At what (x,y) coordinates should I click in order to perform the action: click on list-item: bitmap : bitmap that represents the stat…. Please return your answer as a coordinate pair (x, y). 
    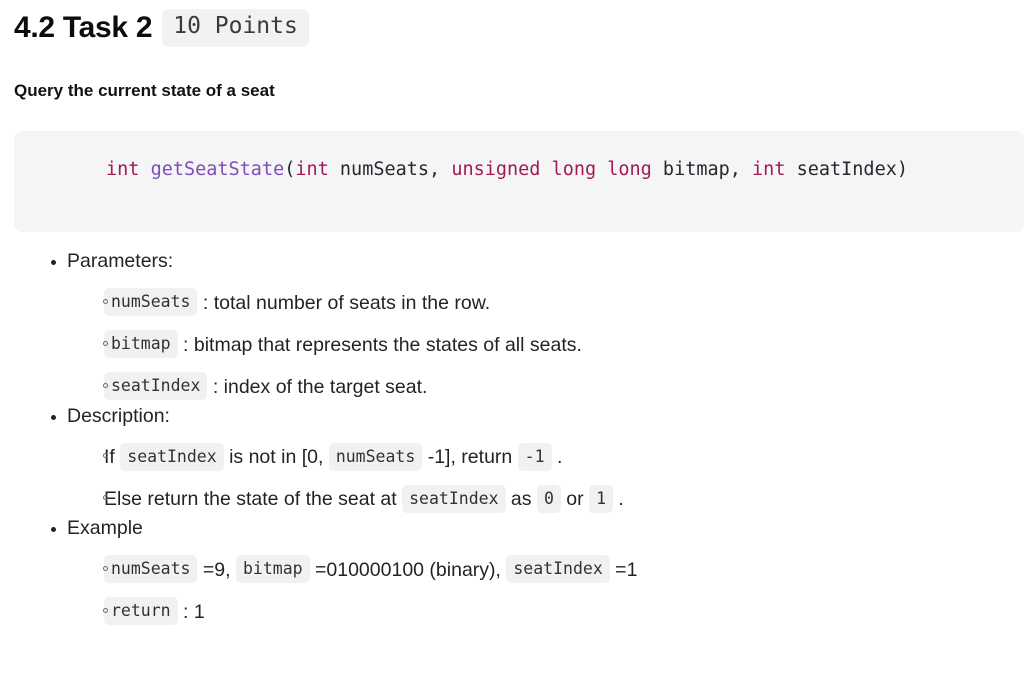
    Looking at the image, I should click on (545, 344).